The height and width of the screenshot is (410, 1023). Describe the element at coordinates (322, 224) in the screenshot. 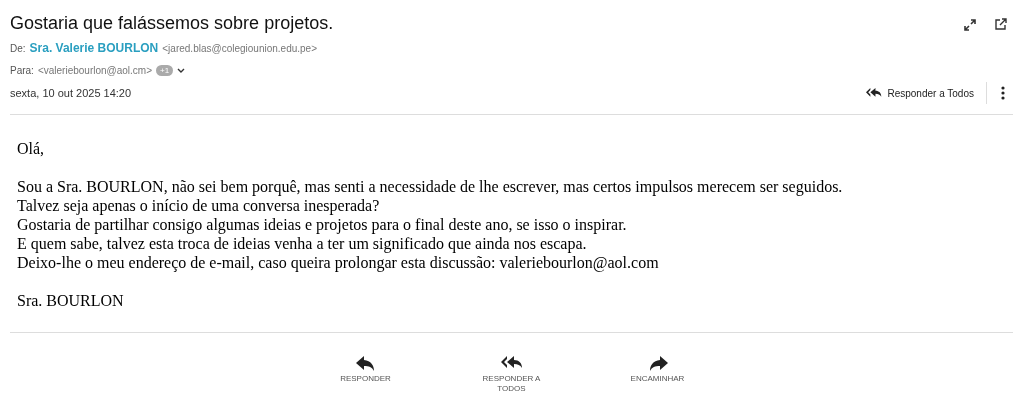

I see `body-text: Gostaria de partilhar consigo algumas ideias e projetos para o final deste ano, se isso o inspirar.` at that location.